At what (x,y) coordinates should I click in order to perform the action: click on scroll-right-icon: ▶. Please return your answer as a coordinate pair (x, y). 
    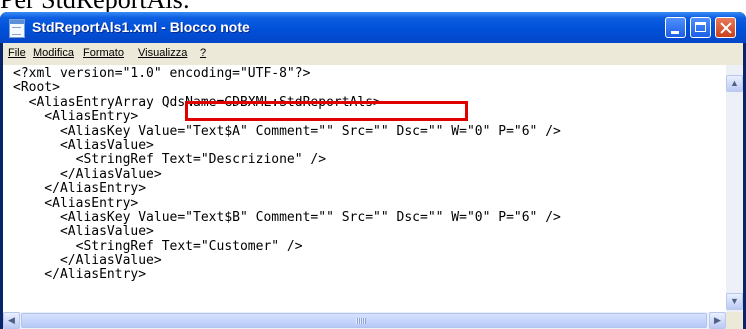
    Looking at the image, I should click on (717, 320).